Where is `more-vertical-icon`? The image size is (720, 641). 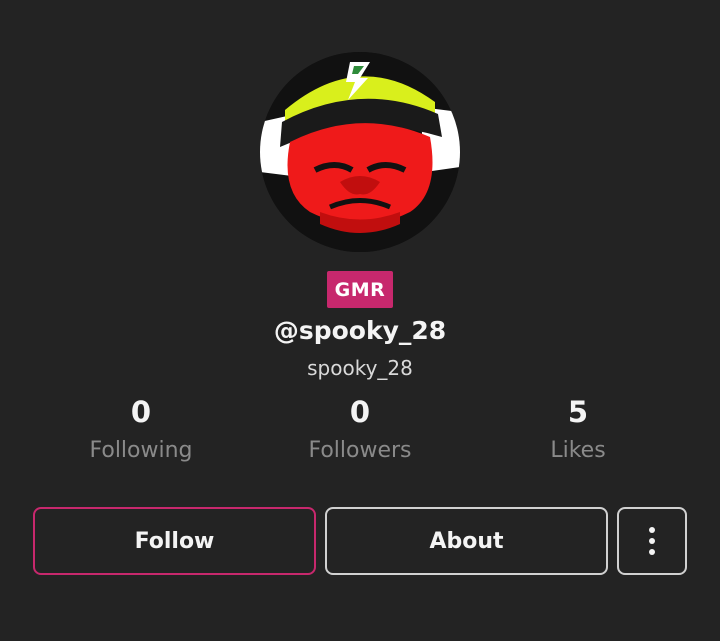 more-vertical-icon is located at coordinates (652, 541).